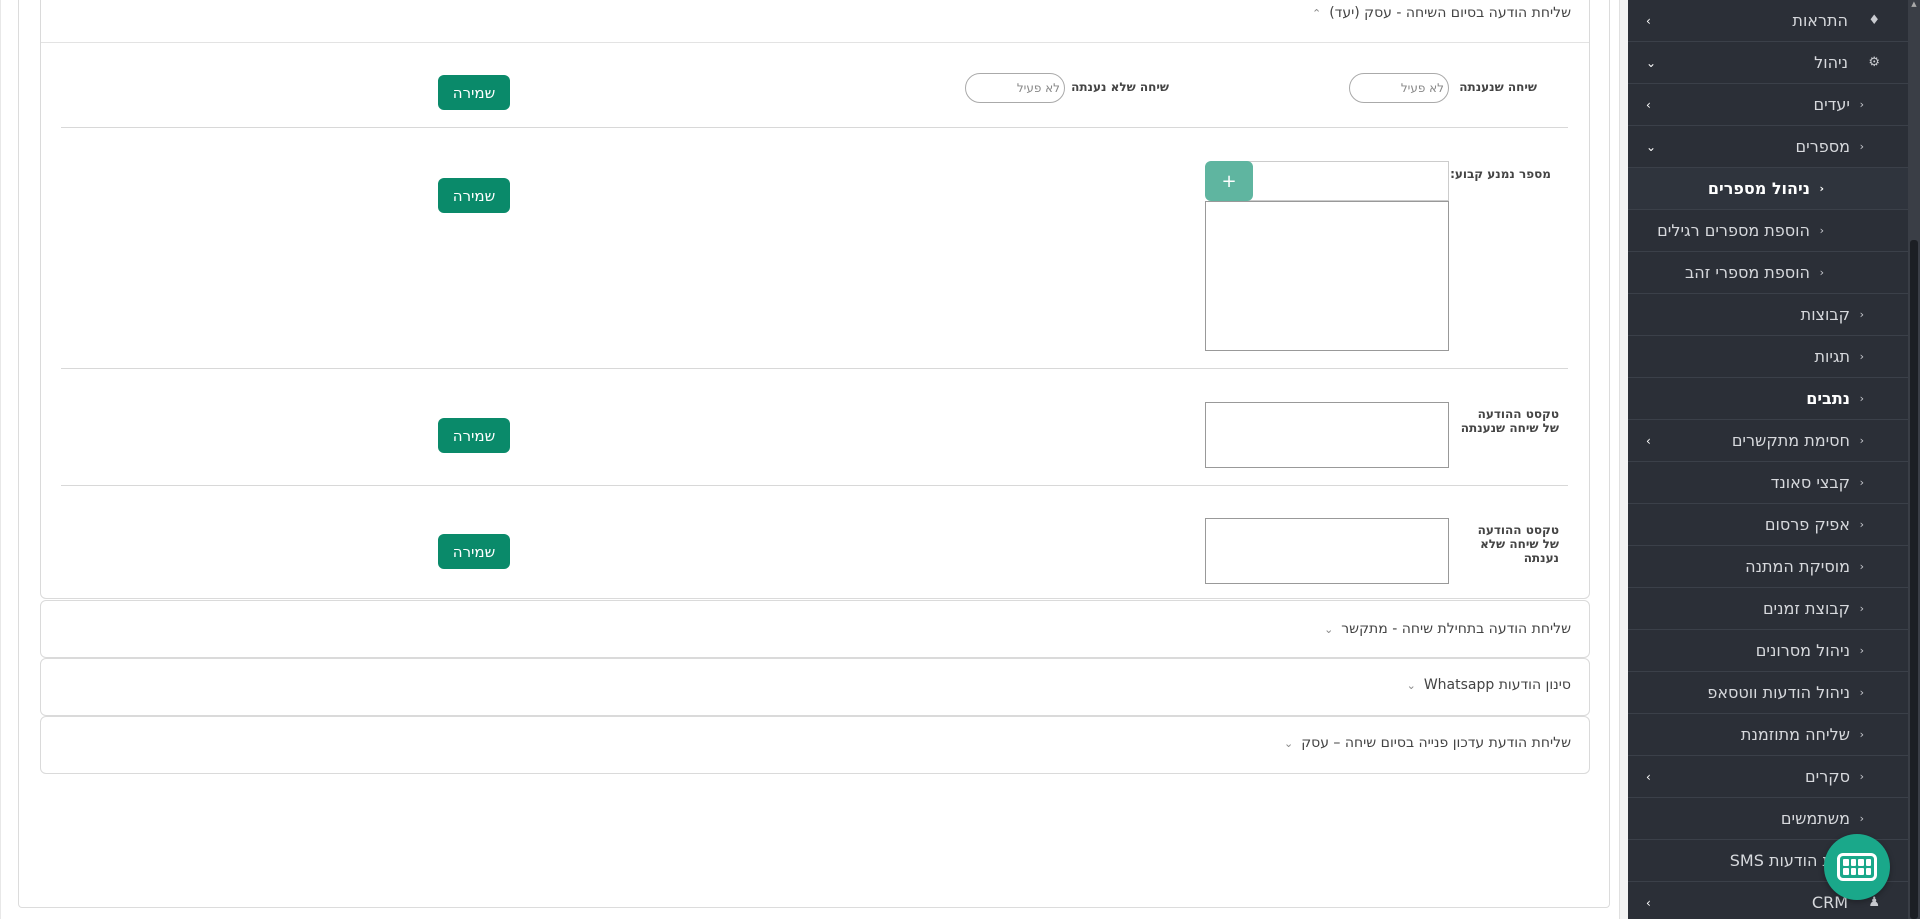 Image resolution: width=1920 pixels, height=919 pixels. I want to click on sidebar-item-label: ניהול הודעות ווטסאפ, so click(1778, 692).